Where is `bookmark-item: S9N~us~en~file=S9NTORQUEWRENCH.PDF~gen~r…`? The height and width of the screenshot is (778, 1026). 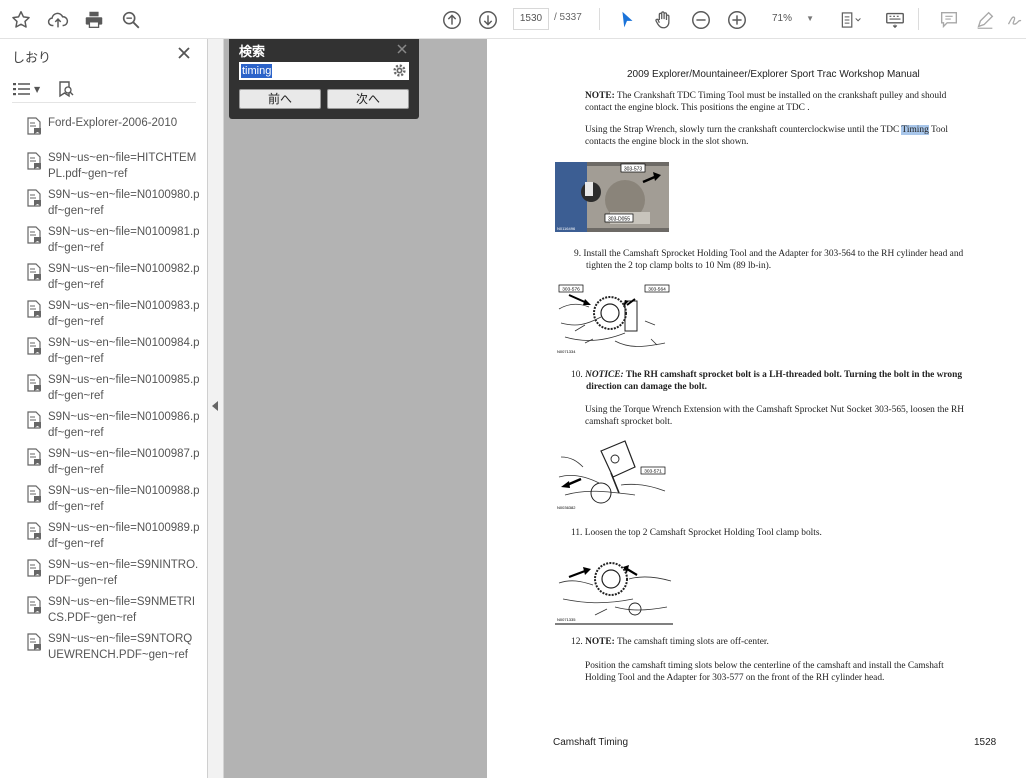
bookmark-item: S9N~us~en~file=S9NTORQUEWRENCH.PDF~gen~r… is located at coordinates (103, 647).